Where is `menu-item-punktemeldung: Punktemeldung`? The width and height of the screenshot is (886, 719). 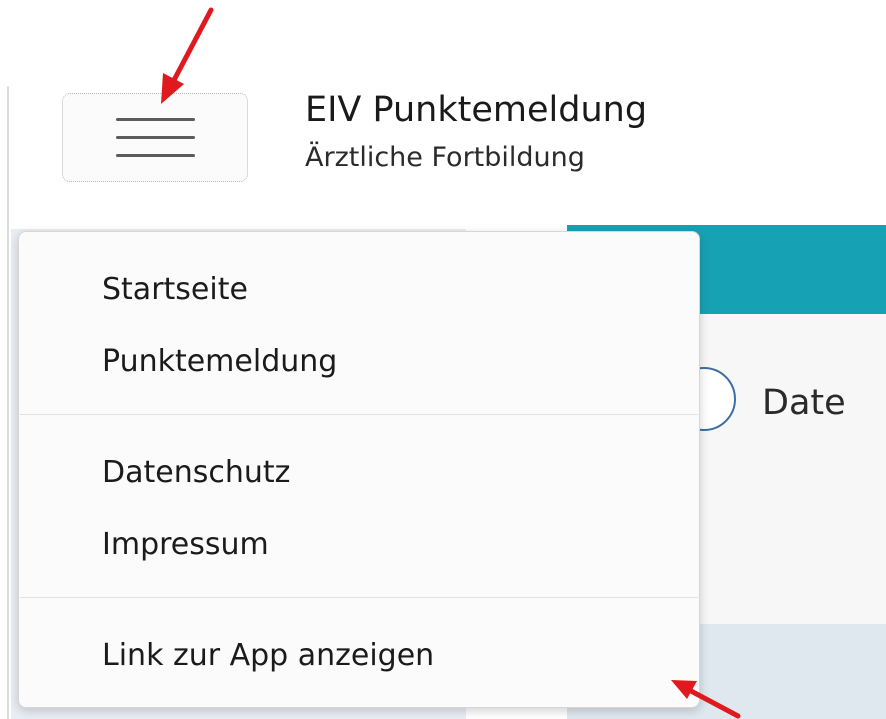 menu-item-punktemeldung: Punktemeldung is located at coordinates (219, 362).